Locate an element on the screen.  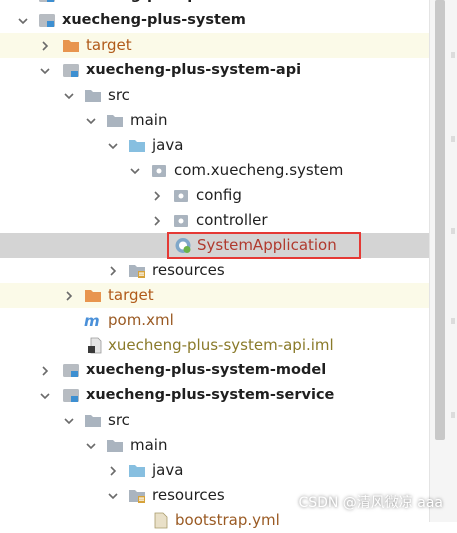
tree-row-label: xuecheng-plus-system is located at coordinates (154, 20).